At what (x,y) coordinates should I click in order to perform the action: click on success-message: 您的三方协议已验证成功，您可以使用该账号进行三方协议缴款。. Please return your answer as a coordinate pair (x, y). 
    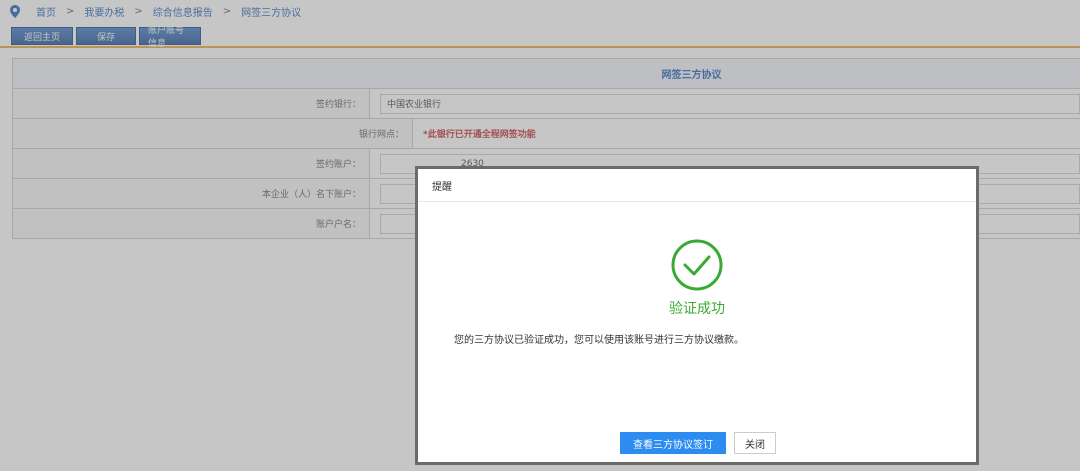
    Looking at the image, I should click on (599, 340).